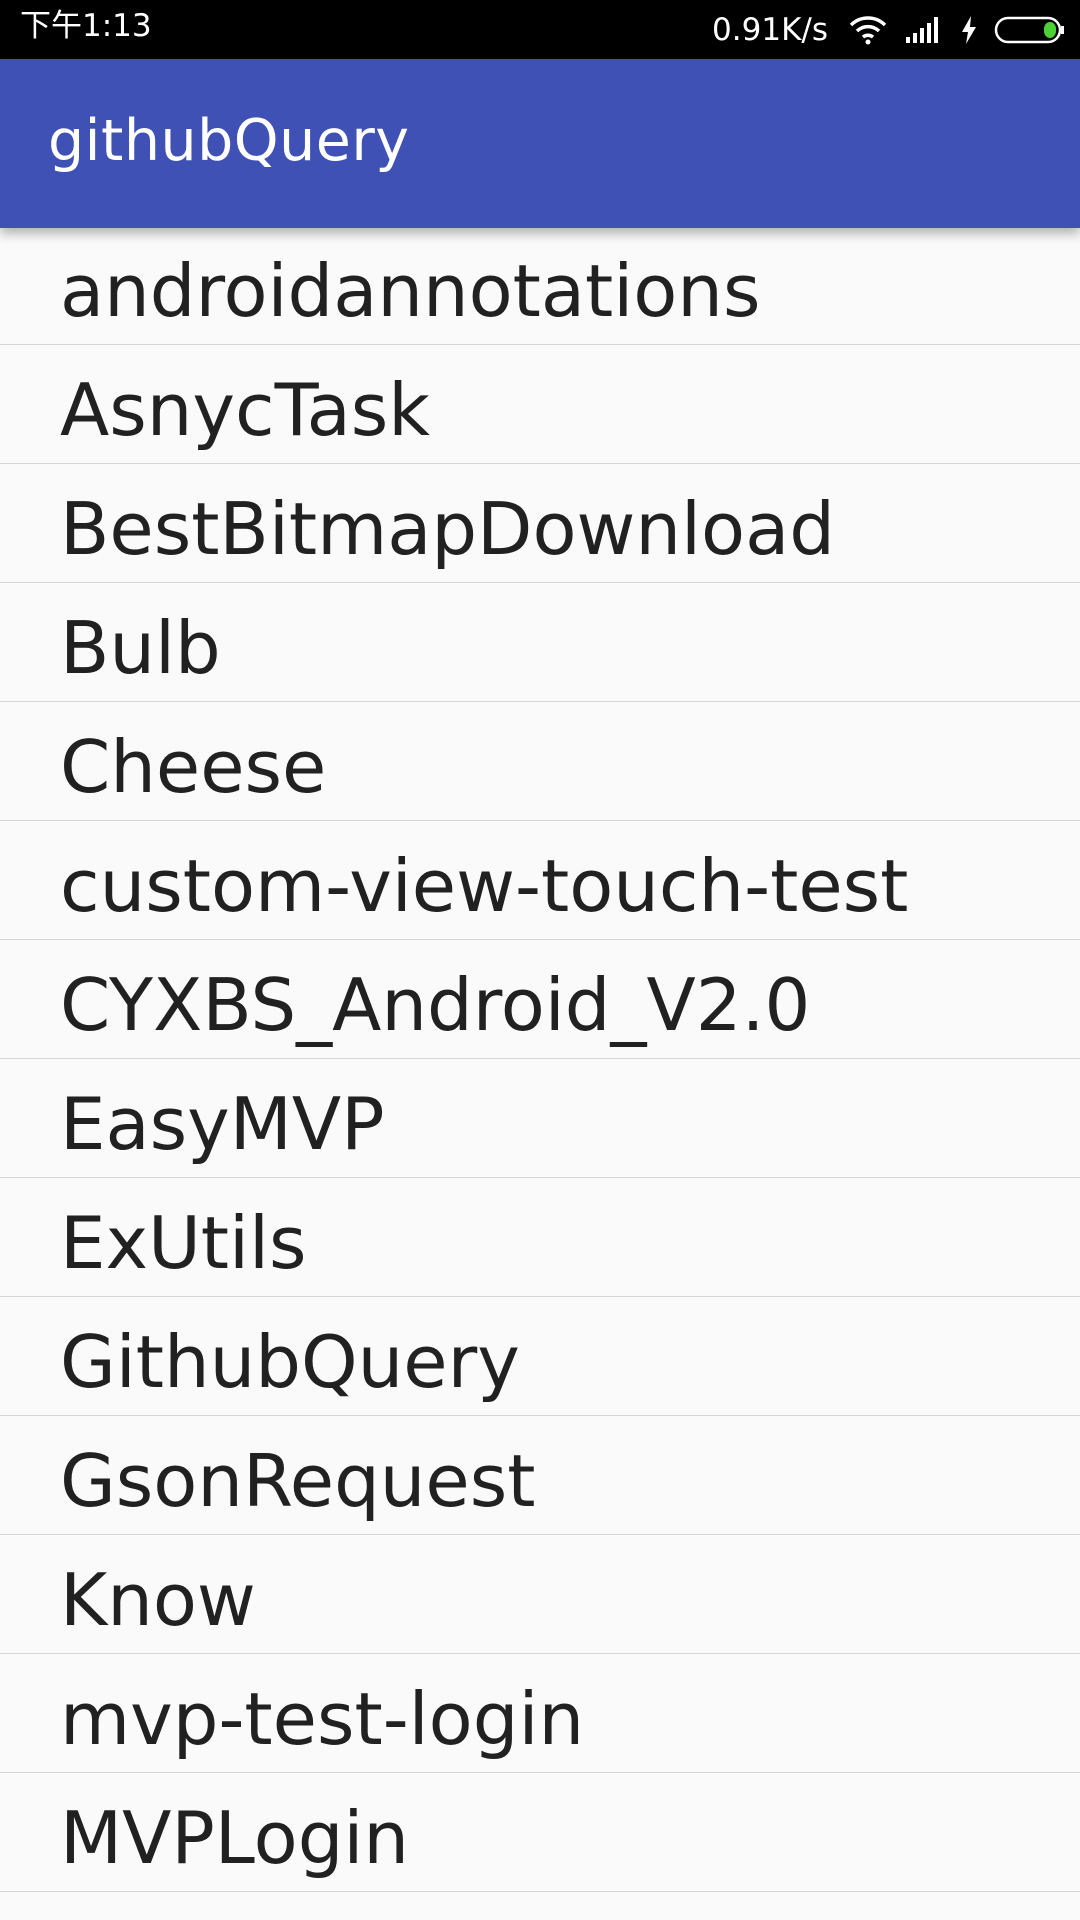 This screenshot has width=1080, height=1920. What do you see at coordinates (540, 762) in the screenshot?
I see `repo-list-item: Cheese` at bounding box center [540, 762].